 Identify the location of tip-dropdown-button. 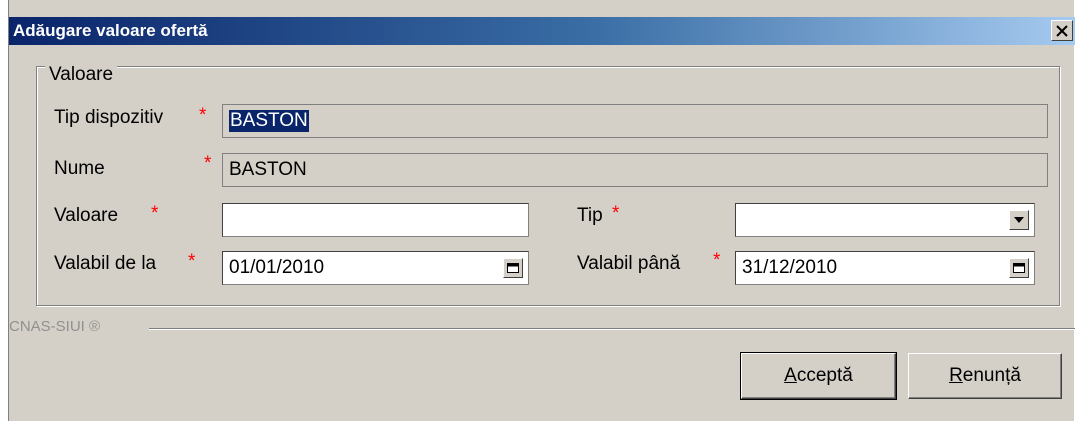
(1019, 220).